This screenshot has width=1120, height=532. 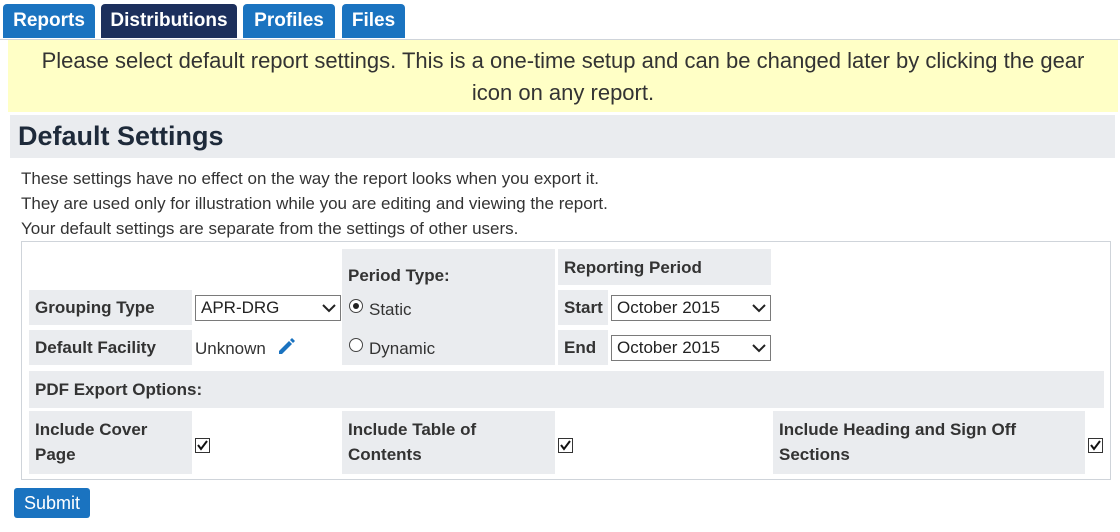 I want to click on include-heading-label-line-2: Sections, so click(x=814, y=454).